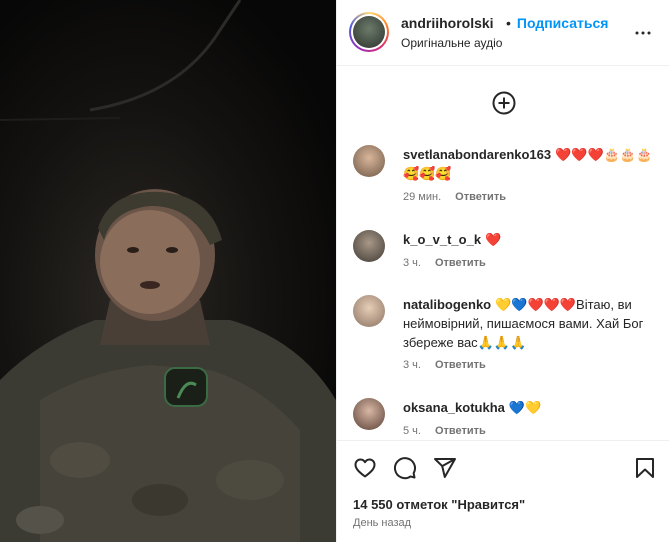 This screenshot has width=669, height=542. I want to click on comment-time: 5 ч., so click(412, 431).